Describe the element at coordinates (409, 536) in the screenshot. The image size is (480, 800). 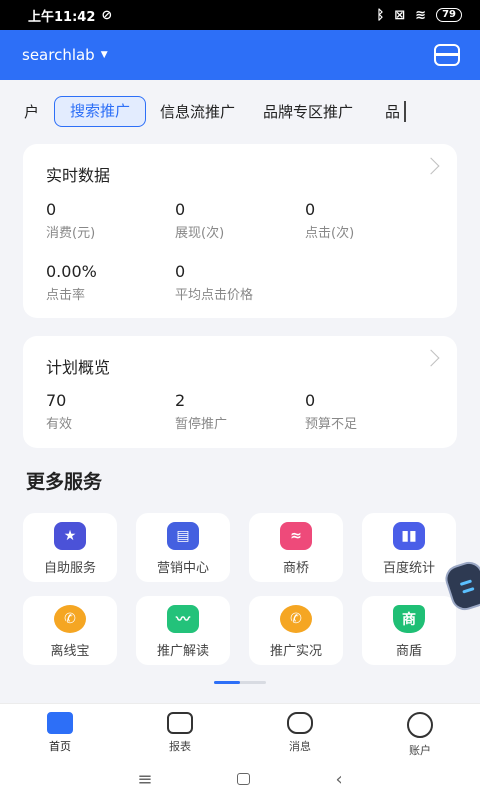
I see `bar-chart-icon: ▮▮` at that location.